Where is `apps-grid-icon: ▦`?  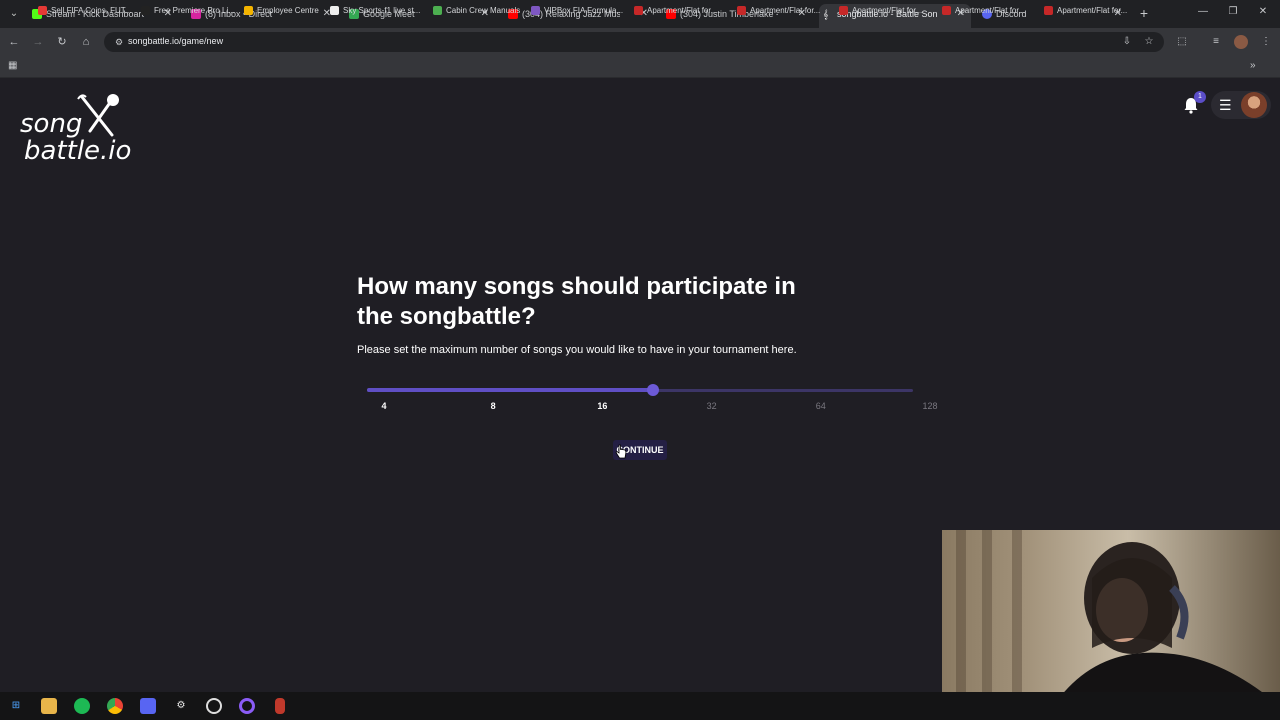
apps-grid-icon: ▦ is located at coordinates (14, 66).